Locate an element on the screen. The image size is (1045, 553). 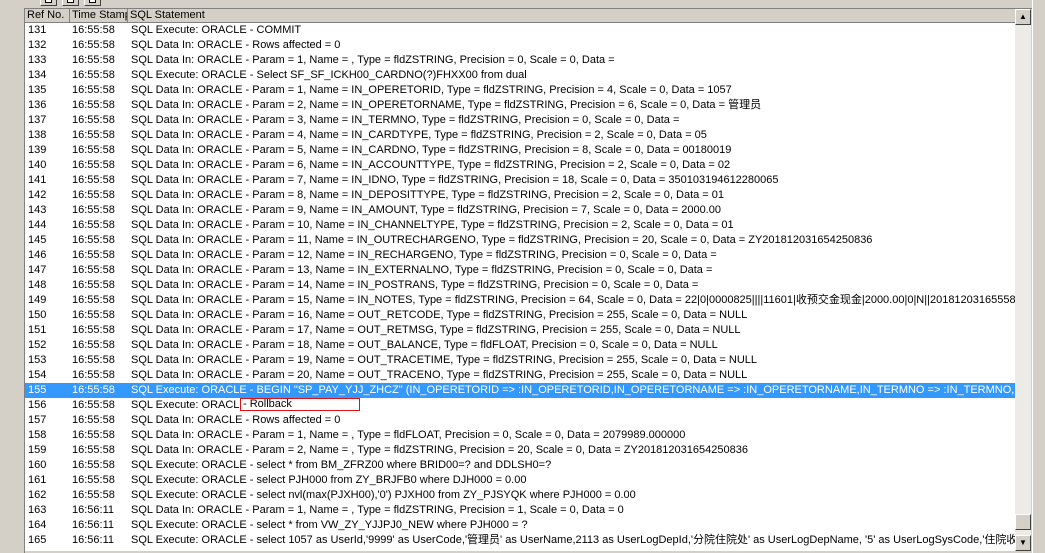
cell-ref-no: 139 is located at coordinates (37, 150).